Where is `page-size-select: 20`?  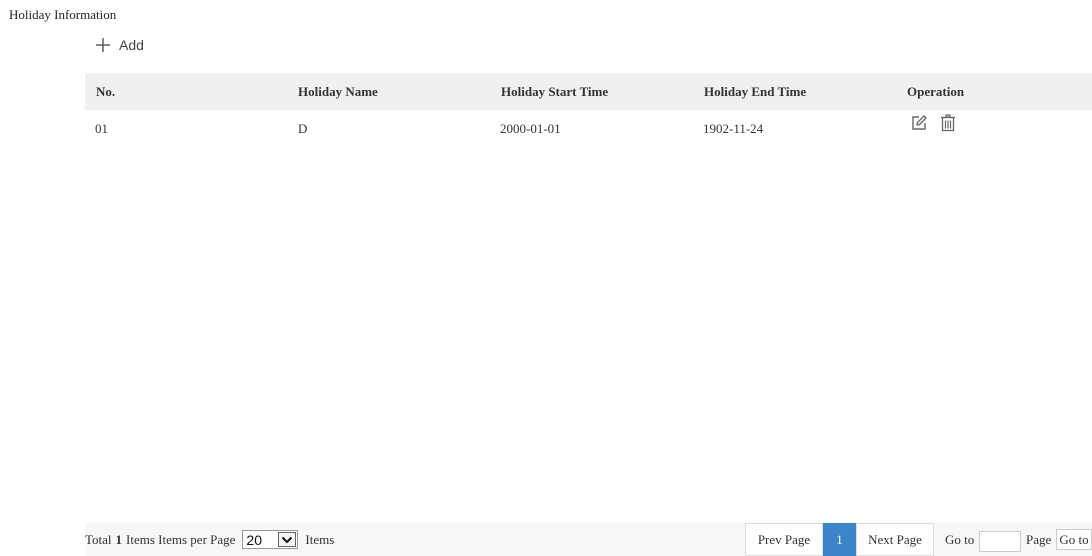 page-size-select: 20 is located at coordinates (270, 539).